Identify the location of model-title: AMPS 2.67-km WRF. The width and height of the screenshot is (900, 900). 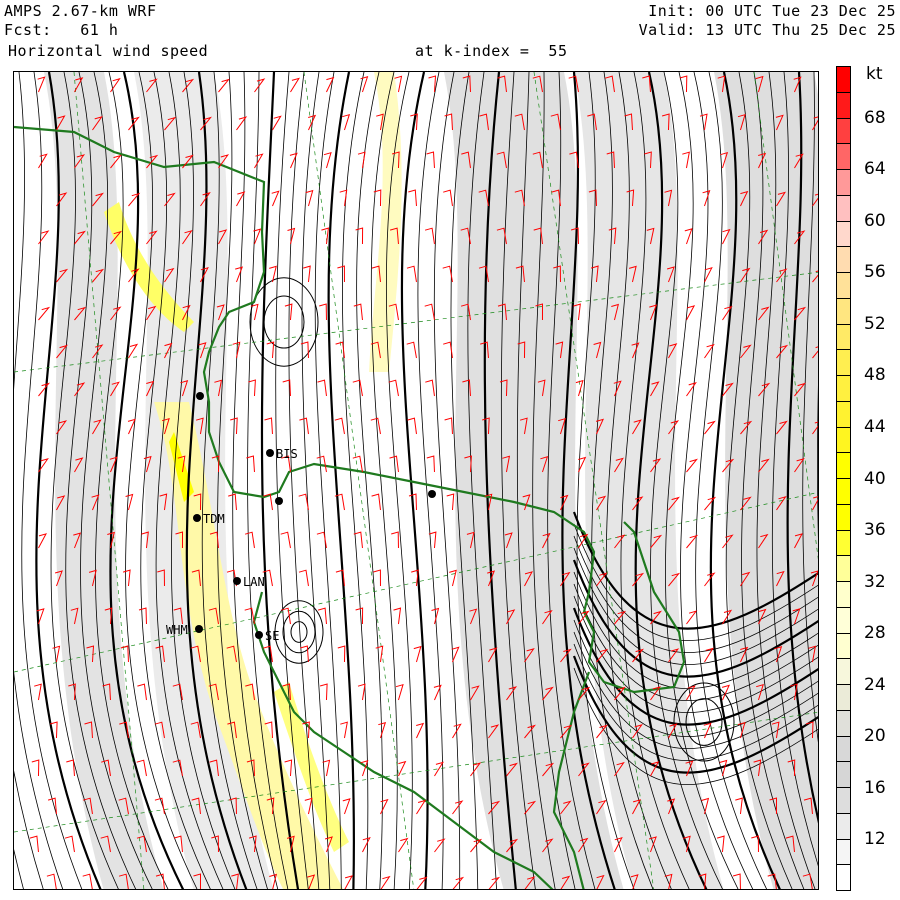
(80, 11).